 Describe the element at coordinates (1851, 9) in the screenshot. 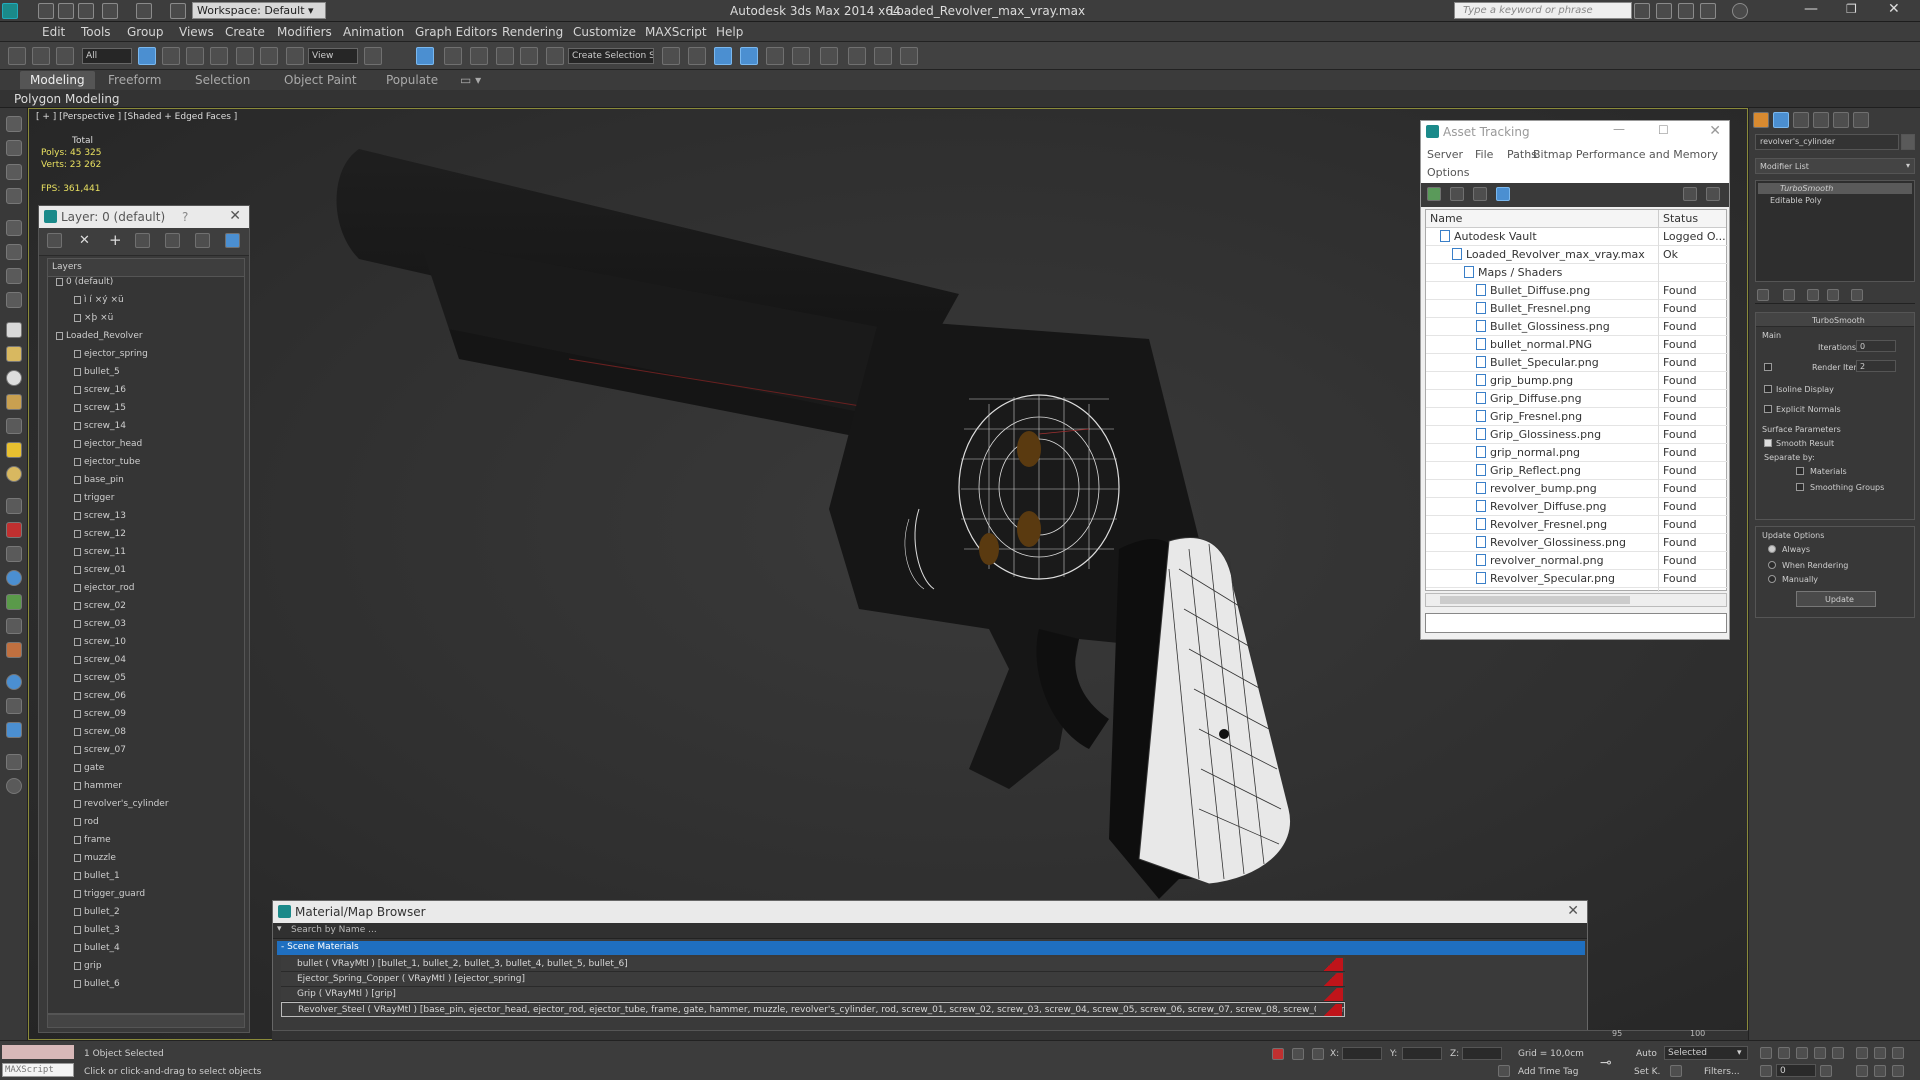

I see `maximize-icon: ❐` at that location.